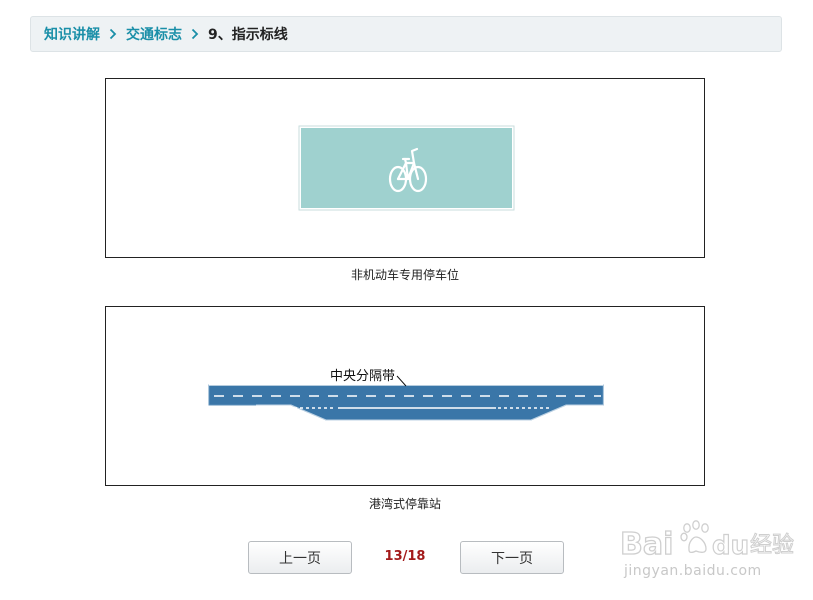 This screenshot has width=813, height=600. What do you see at coordinates (693, 571) in the screenshot?
I see `watermark-url: jingyan.baidu.com` at bounding box center [693, 571].